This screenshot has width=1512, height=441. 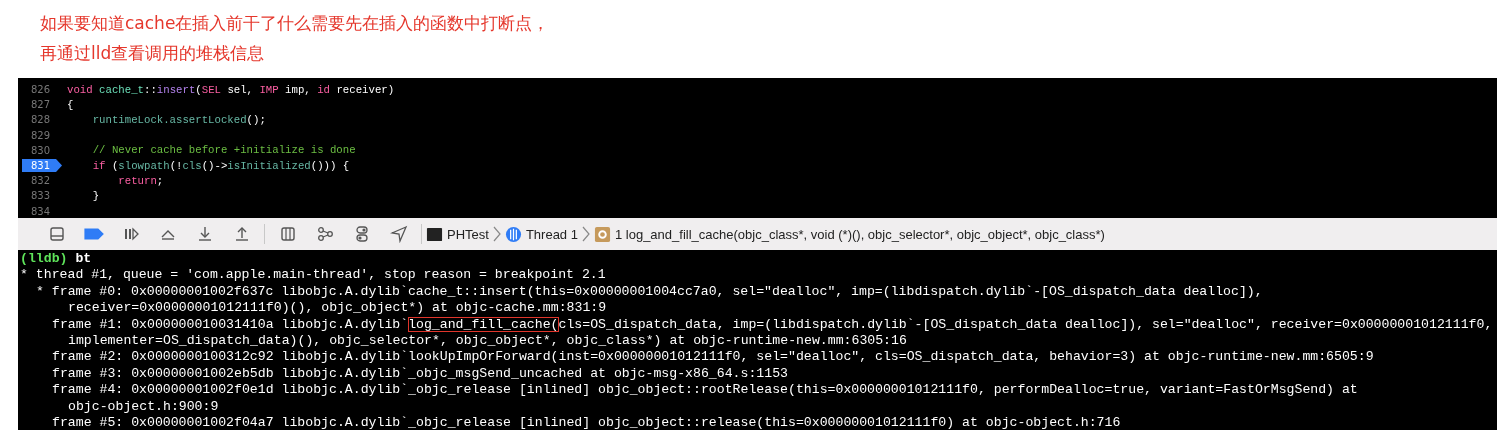 I want to click on line-number: 828, so click(x=40, y=120).